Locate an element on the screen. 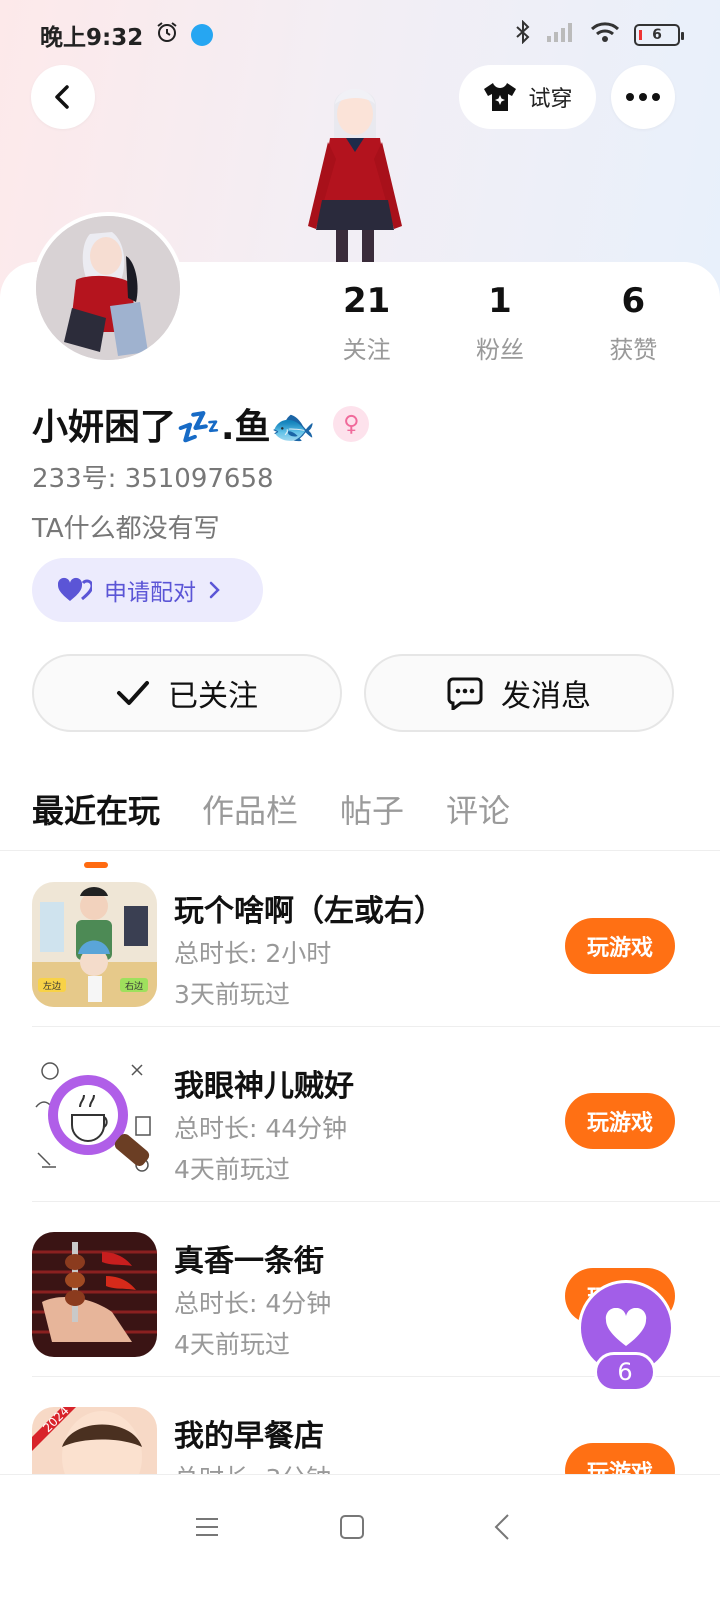 This screenshot has width=720, height=1600. avatar-character-figure is located at coordinates (355, 170).